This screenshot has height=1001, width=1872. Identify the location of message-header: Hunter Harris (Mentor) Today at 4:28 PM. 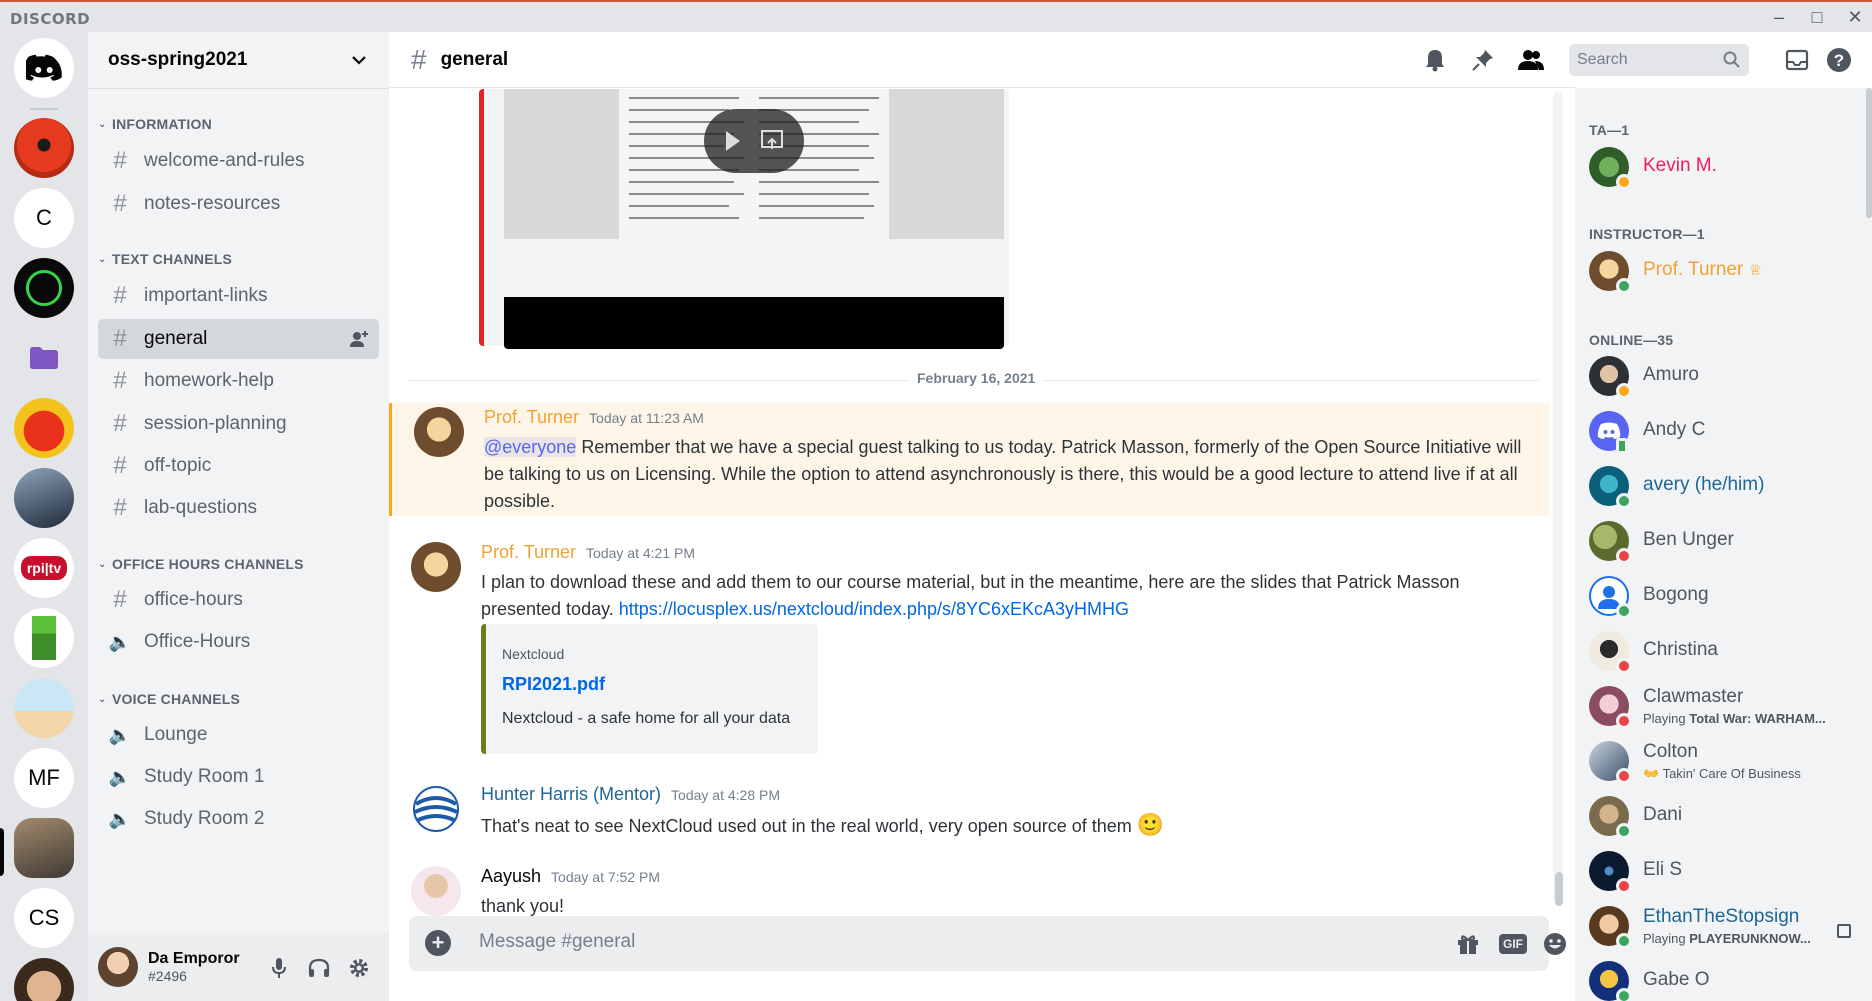
(630, 794).